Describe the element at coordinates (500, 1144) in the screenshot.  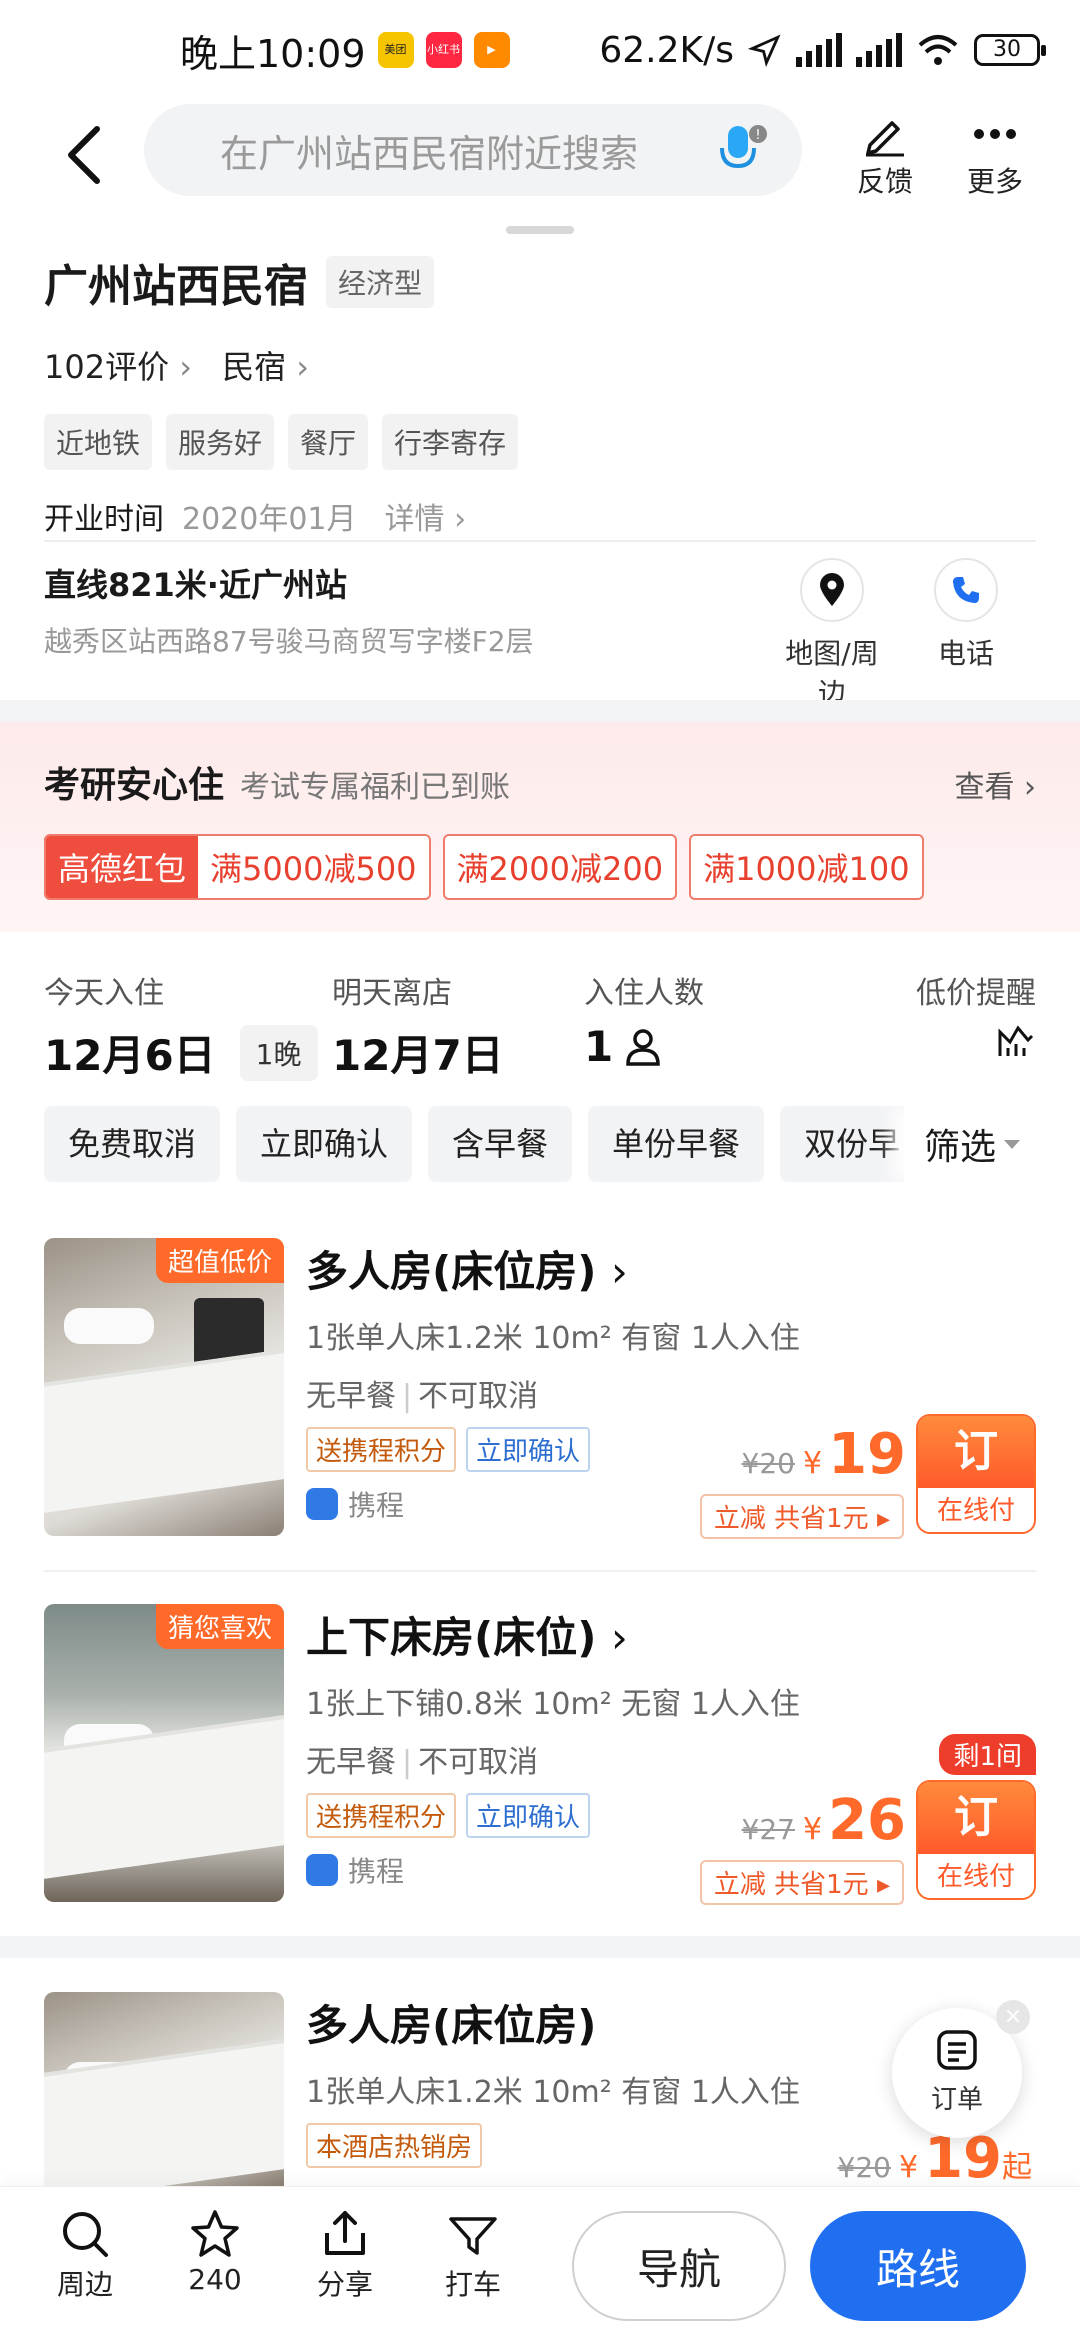
I see `filter-chip: 含早餐` at that location.